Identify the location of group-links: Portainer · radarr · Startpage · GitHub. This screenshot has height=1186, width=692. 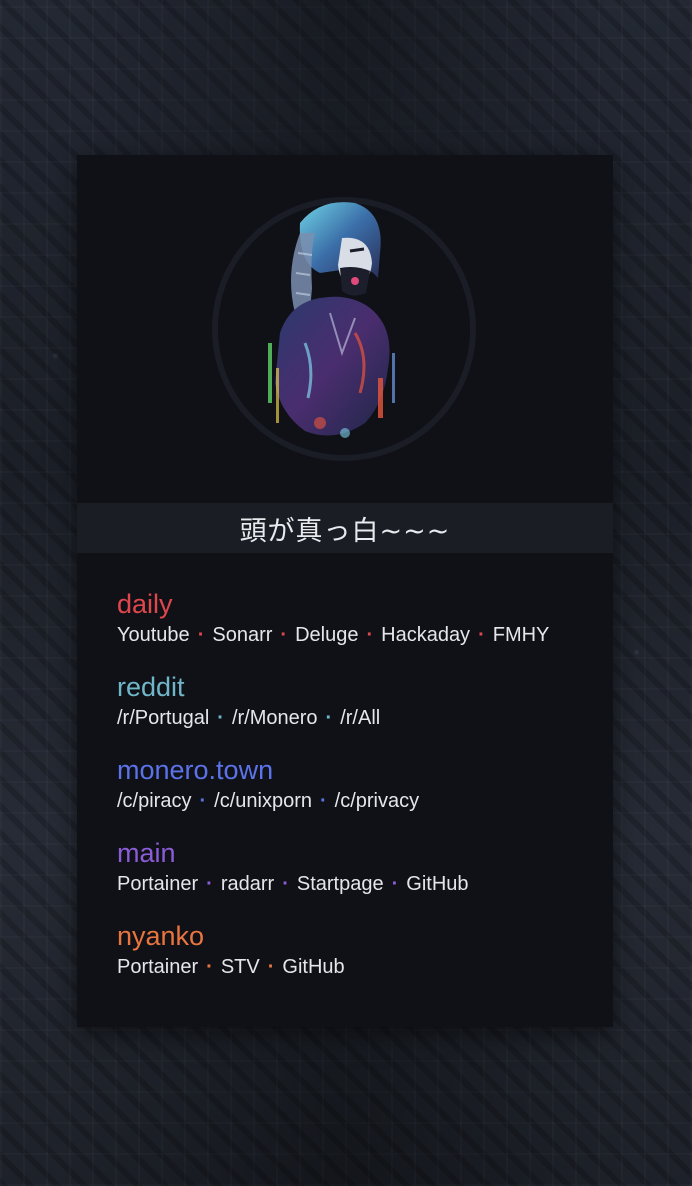
(357, 884).